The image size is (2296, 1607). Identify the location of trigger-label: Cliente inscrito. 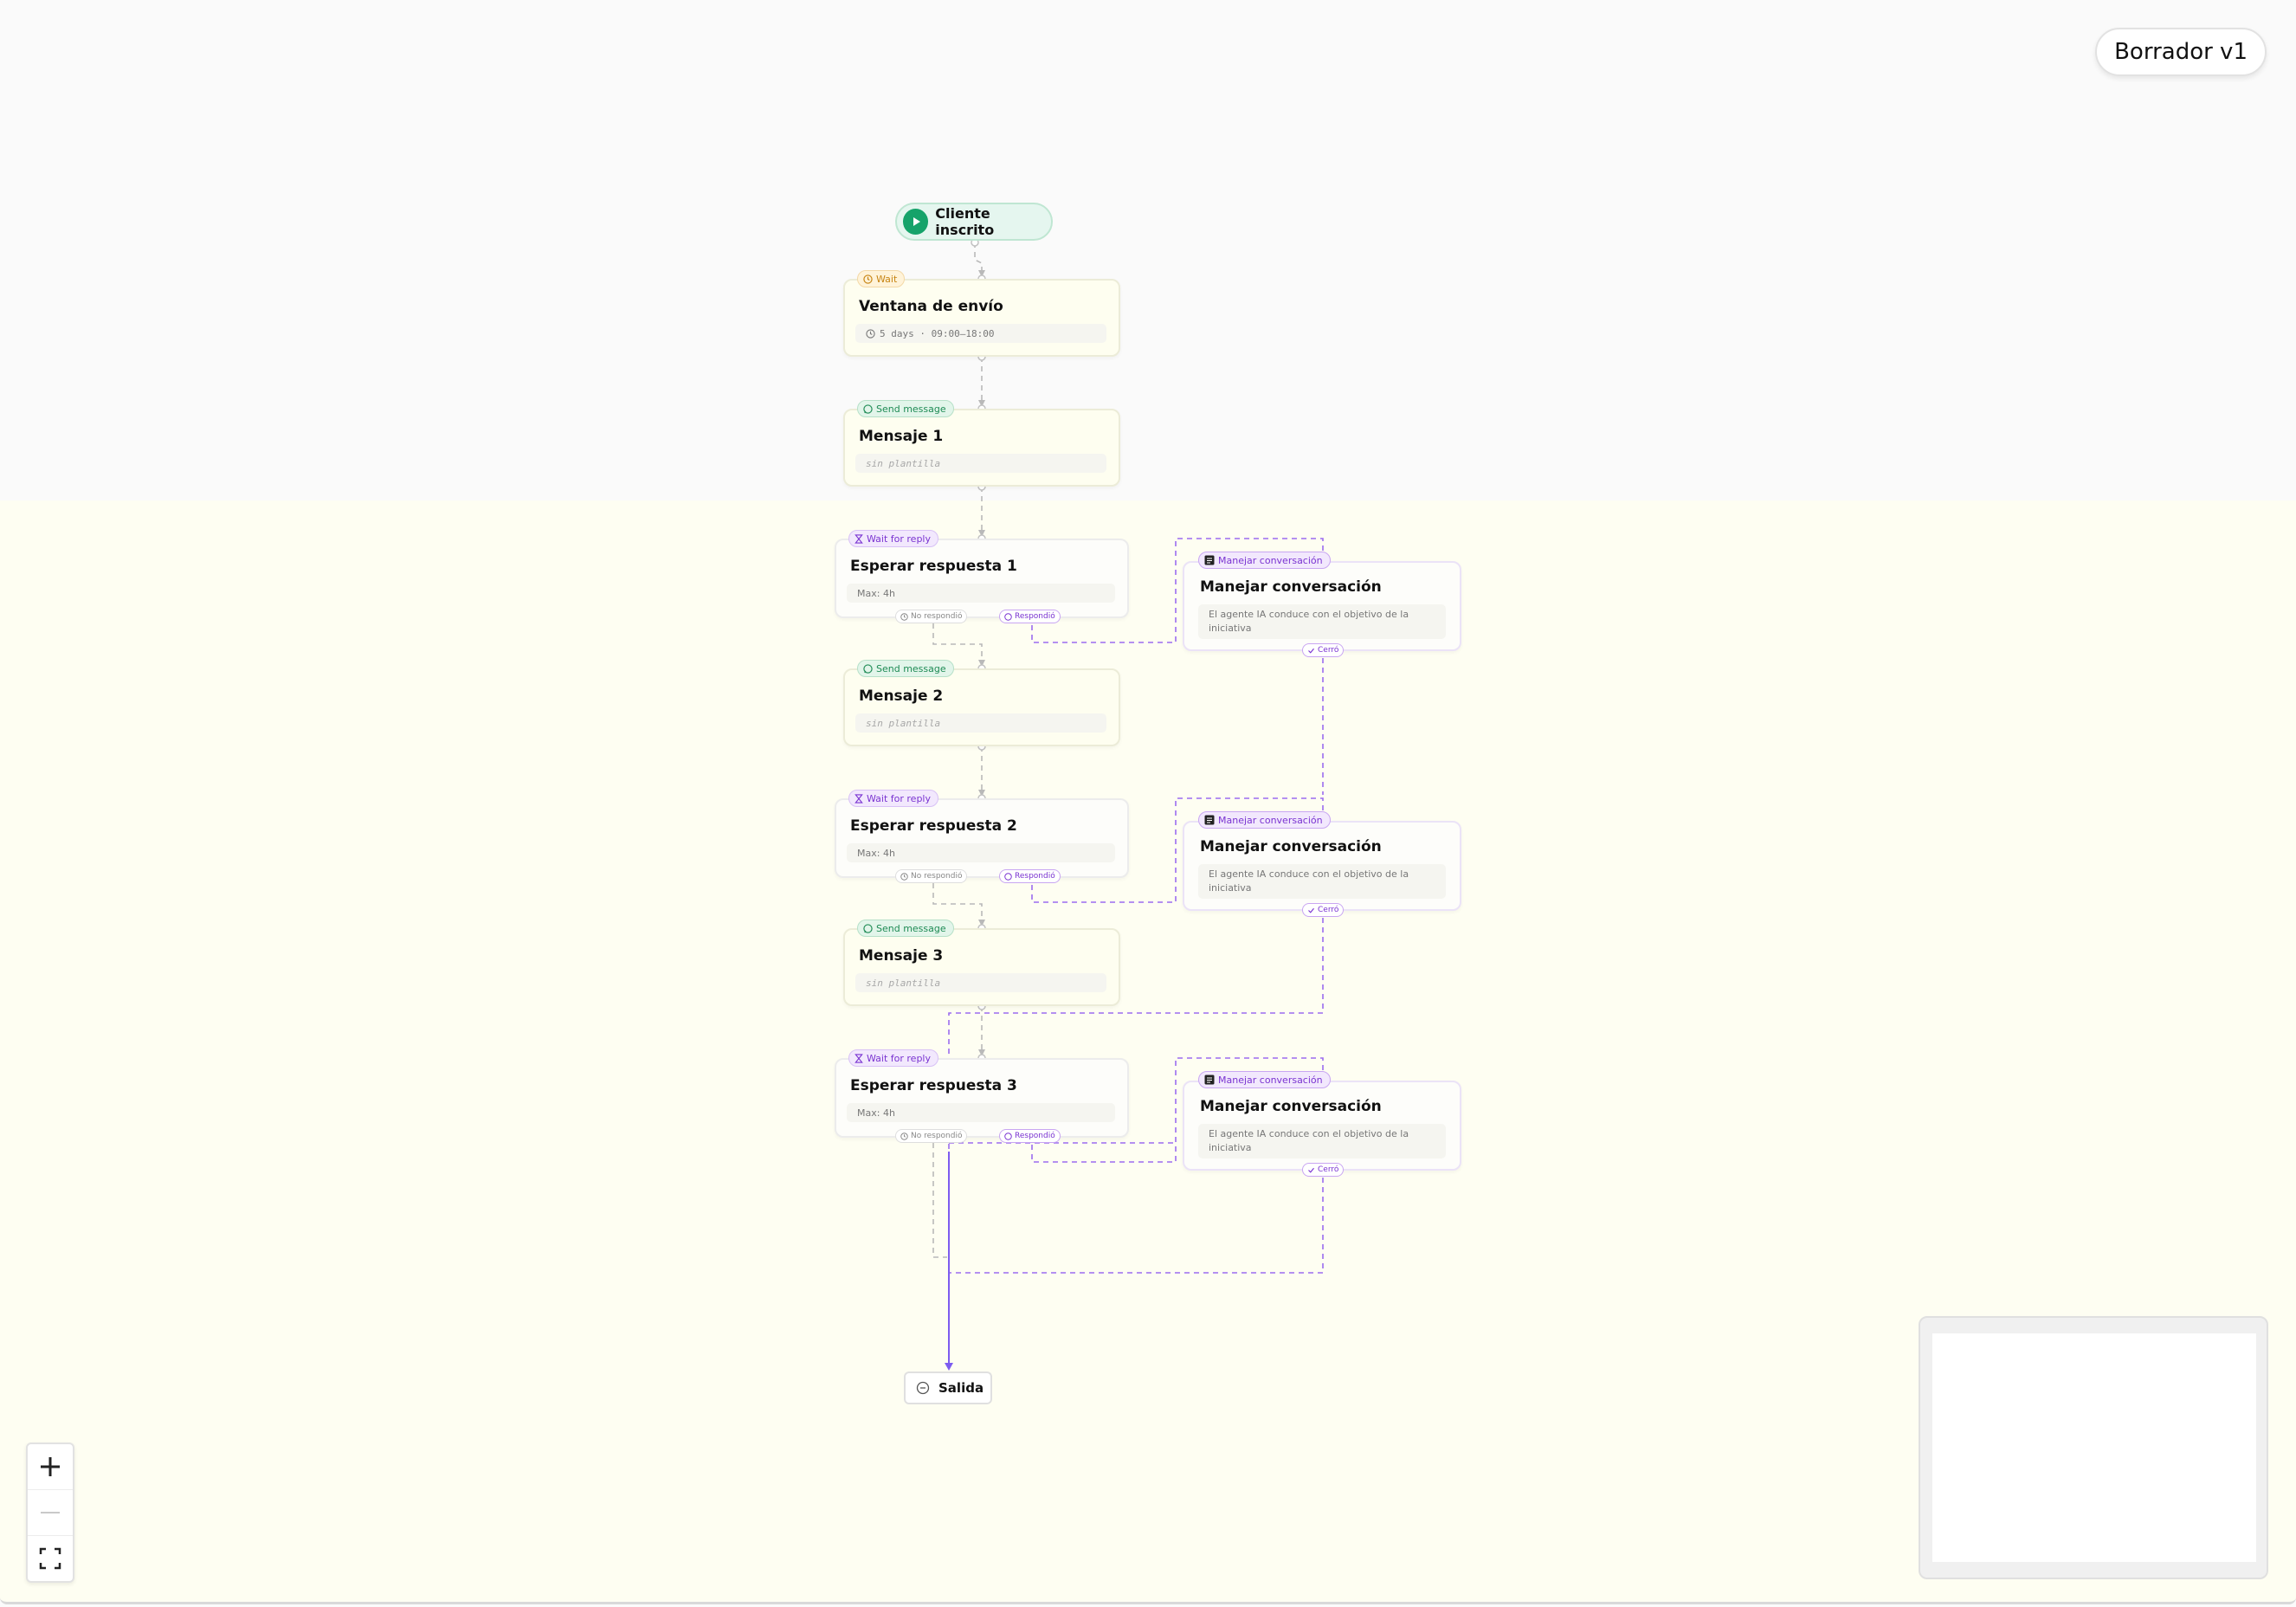
(965, 221).